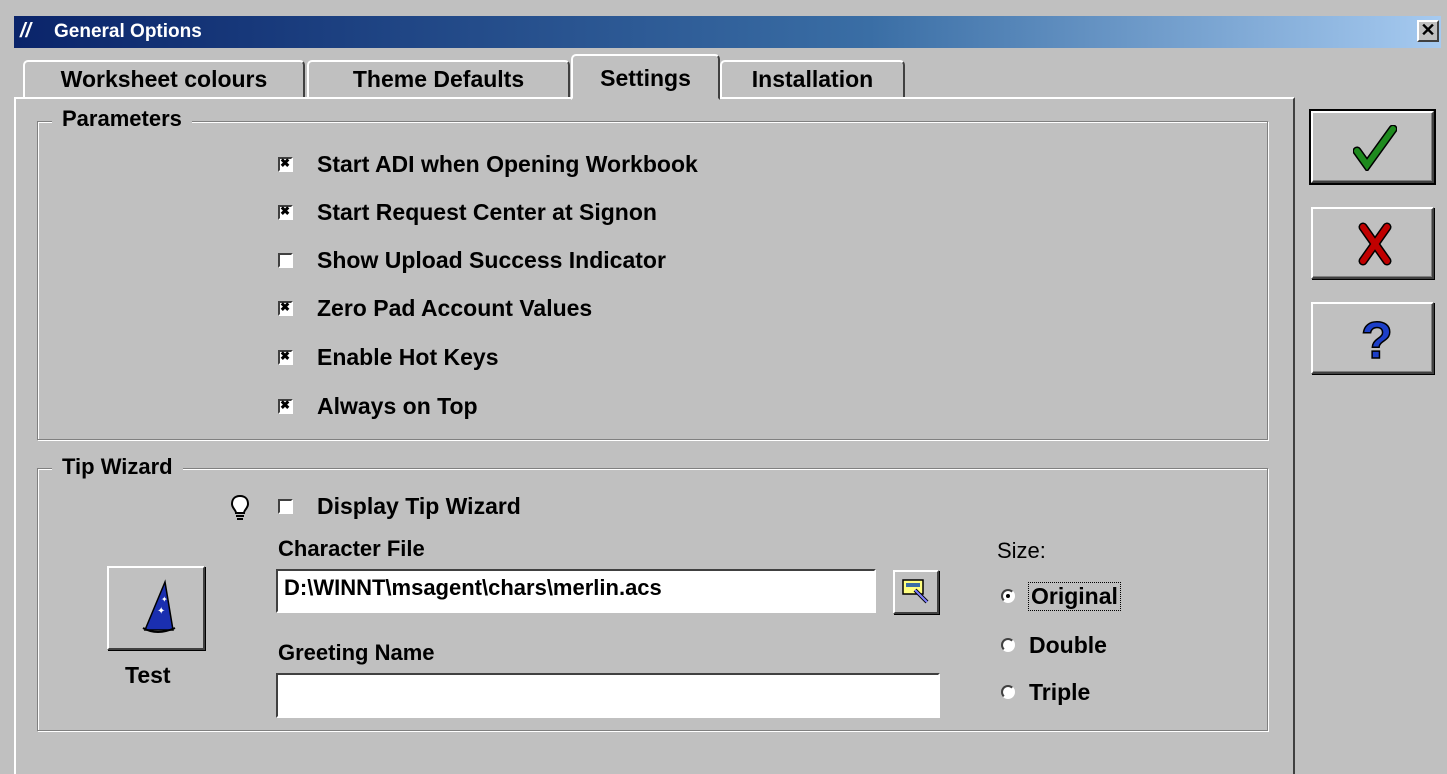 The height and width of the screenshot is (774, 1447). I want to click on option-enable-hot-keys: Enable Hot Keys, so click(388, 357).